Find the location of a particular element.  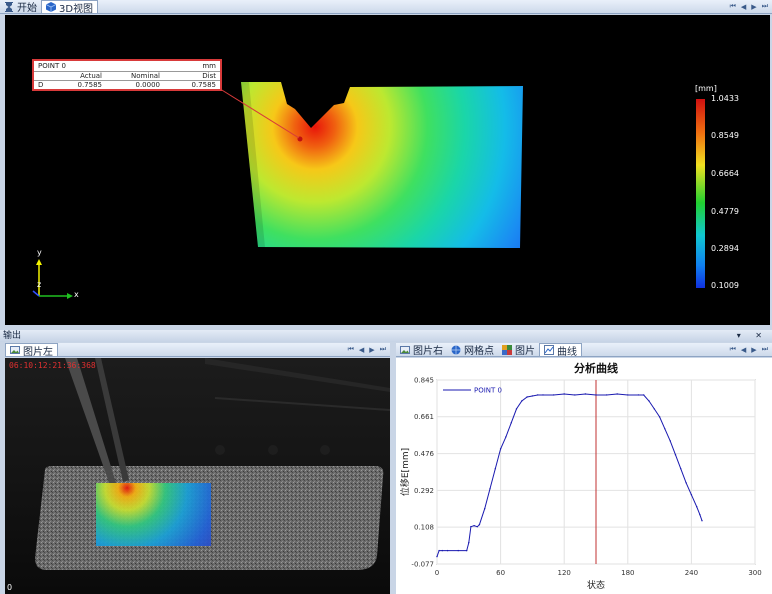

callout-unit: mm is located at coordinates (209, 66).